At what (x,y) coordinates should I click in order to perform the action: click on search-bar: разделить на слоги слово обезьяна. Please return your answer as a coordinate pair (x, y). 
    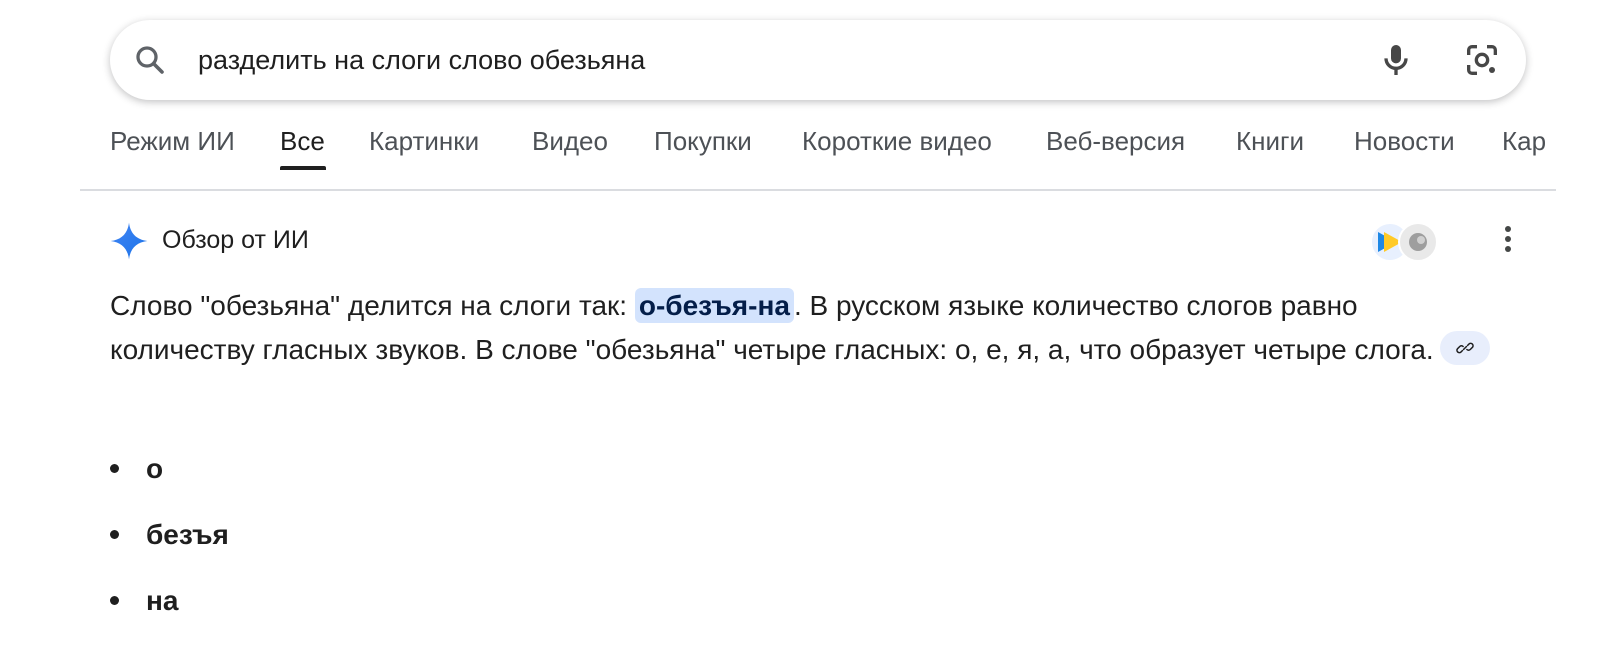
    Looking at the image, I should click on (818, 60).